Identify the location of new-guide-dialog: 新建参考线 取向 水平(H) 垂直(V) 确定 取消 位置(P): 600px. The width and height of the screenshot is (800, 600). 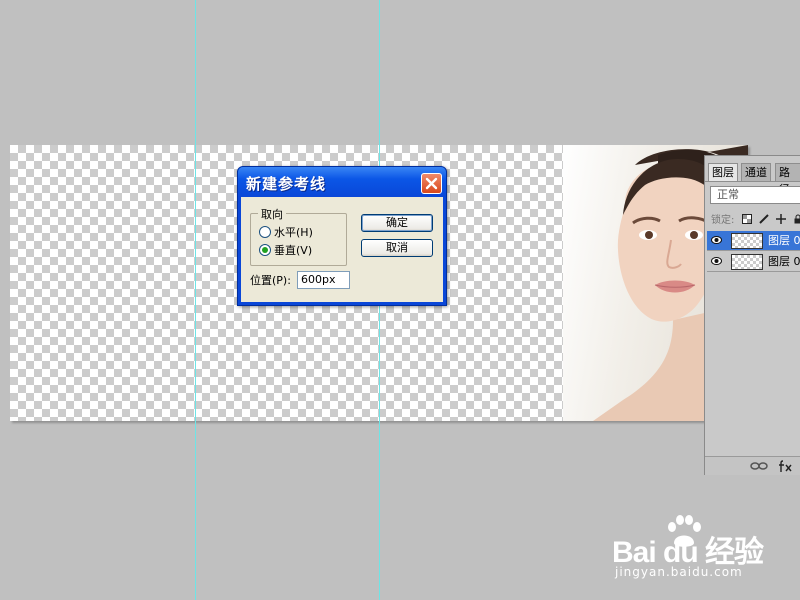
(342, 236).